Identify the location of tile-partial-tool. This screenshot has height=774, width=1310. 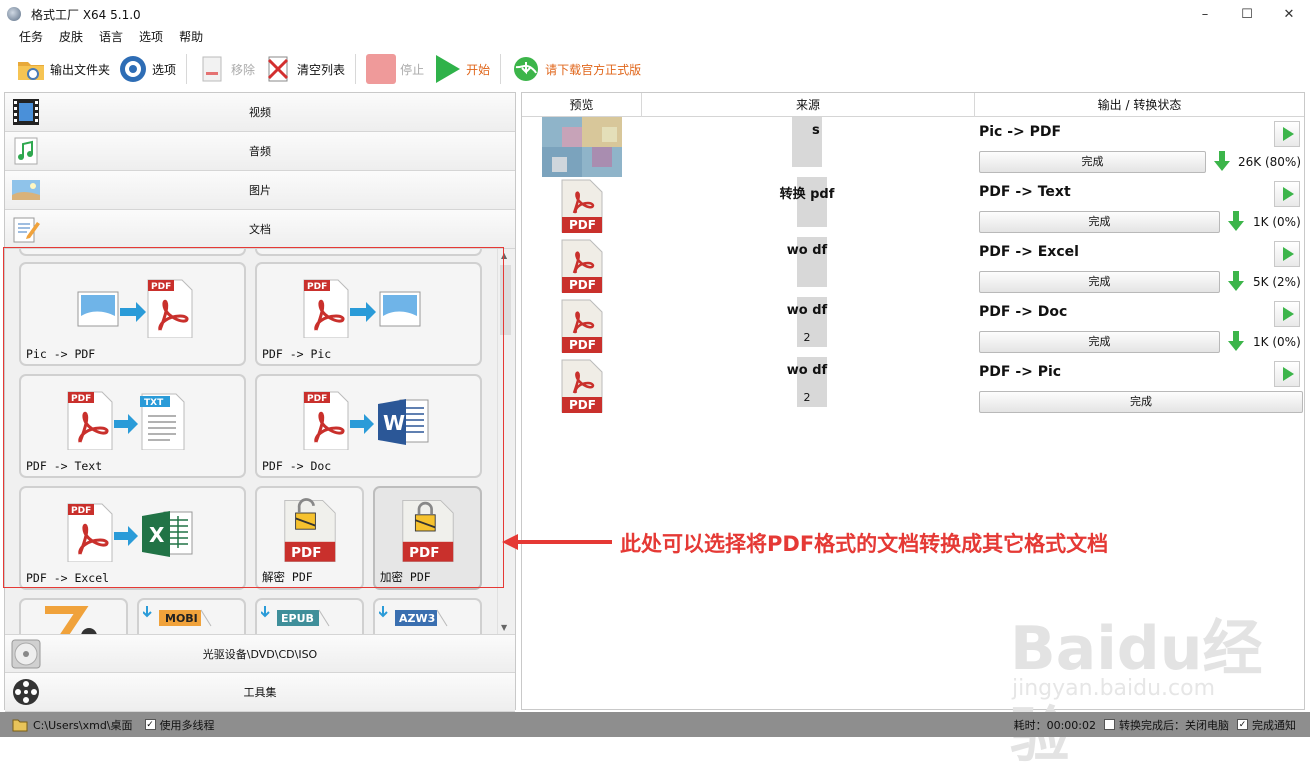
(73, 616).